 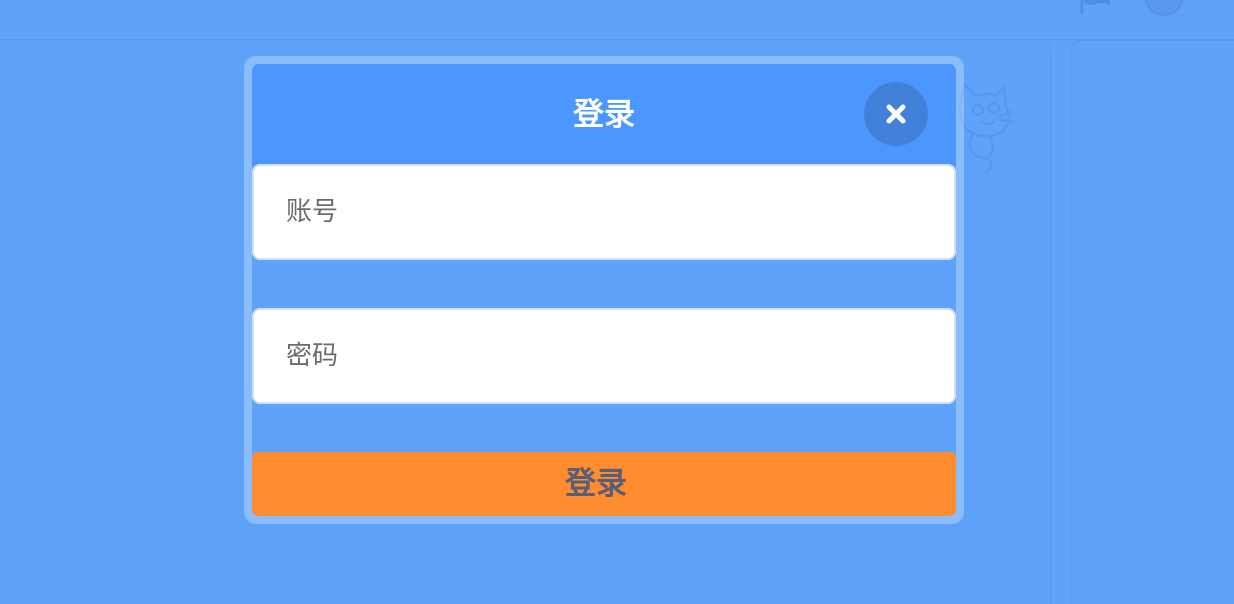 What do you see at coordinates (604, 356) in the screenshot?
I see `password-field` at bounding box center [604, 356].